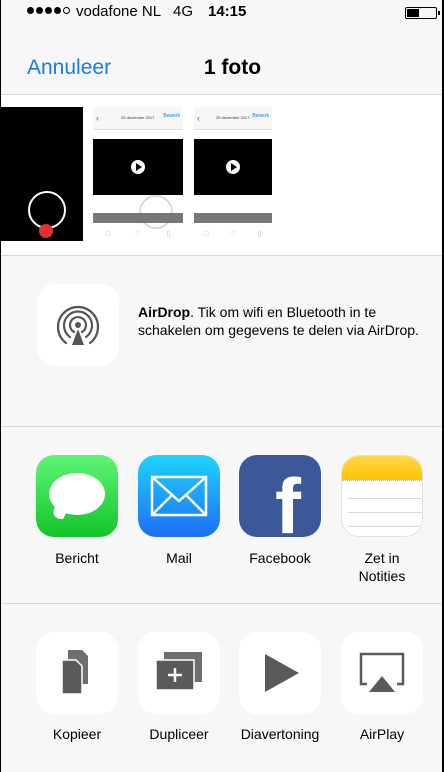 This screenshot has height=772, width=444. What do you see at coordinates (77, 558) in the screenshot?
I see `app-label: Bericht` at bounding box center [77, 558].